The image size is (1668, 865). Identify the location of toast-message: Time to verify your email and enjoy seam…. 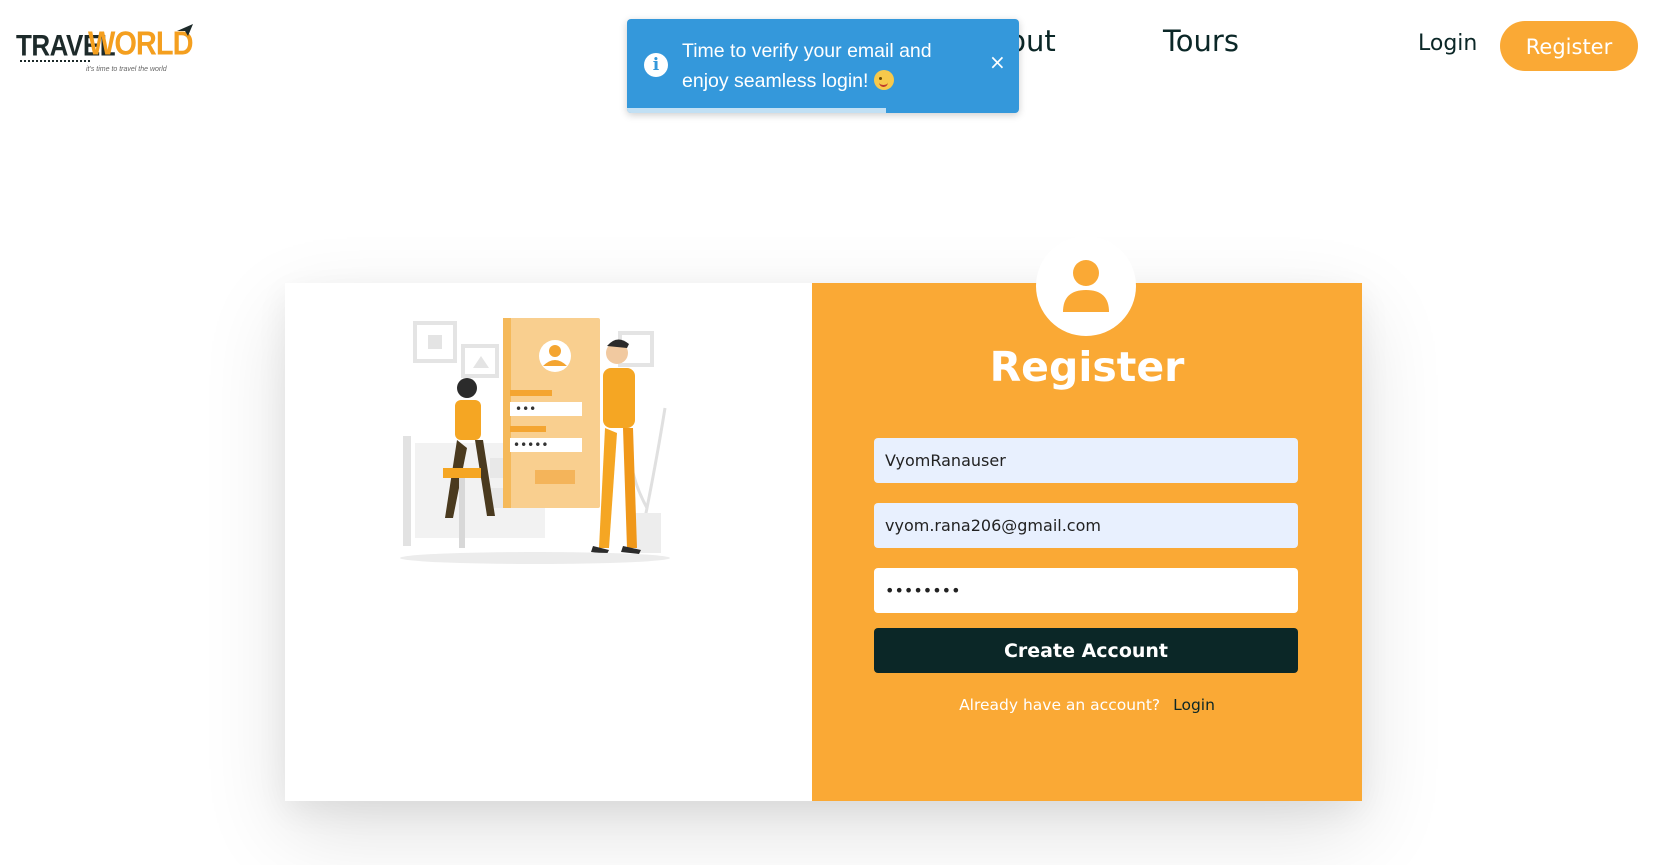
(807, 66).